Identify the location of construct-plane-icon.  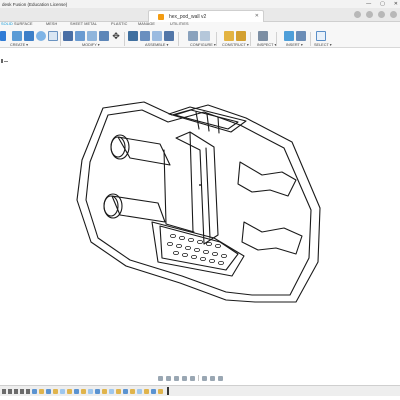
(229, 36).